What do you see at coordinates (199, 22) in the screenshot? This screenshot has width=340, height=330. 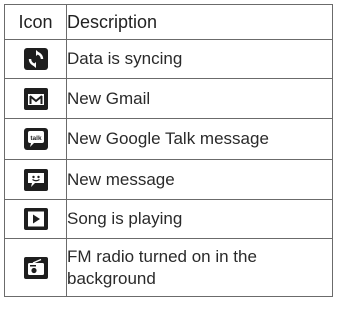 I see `column-header-description: Description` at bounding box center [199, 22].